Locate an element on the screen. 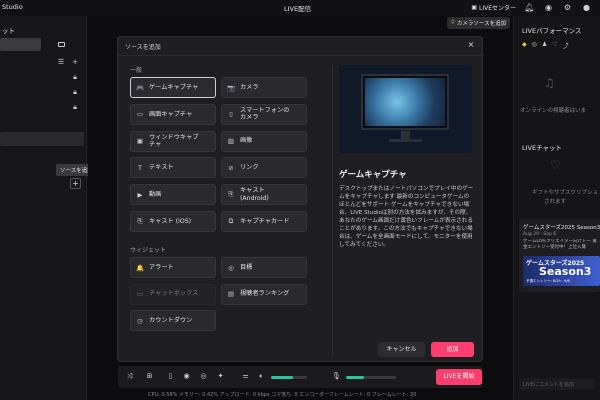 The width and height of the screenshot is (600, 400). cancel-button: キャンセル is located at coordinates (401, 349).